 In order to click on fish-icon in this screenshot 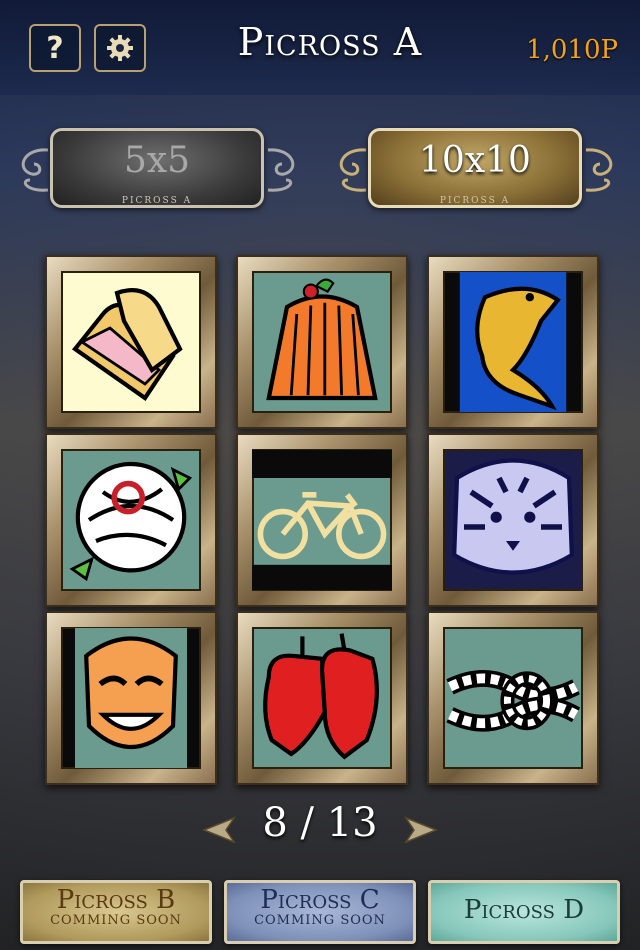, I will do `click(513, 342)`.